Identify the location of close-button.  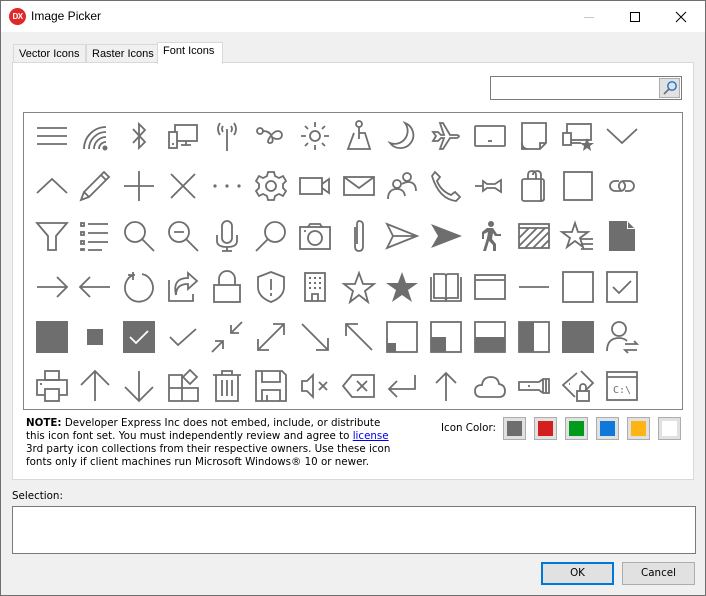
(681, 16).